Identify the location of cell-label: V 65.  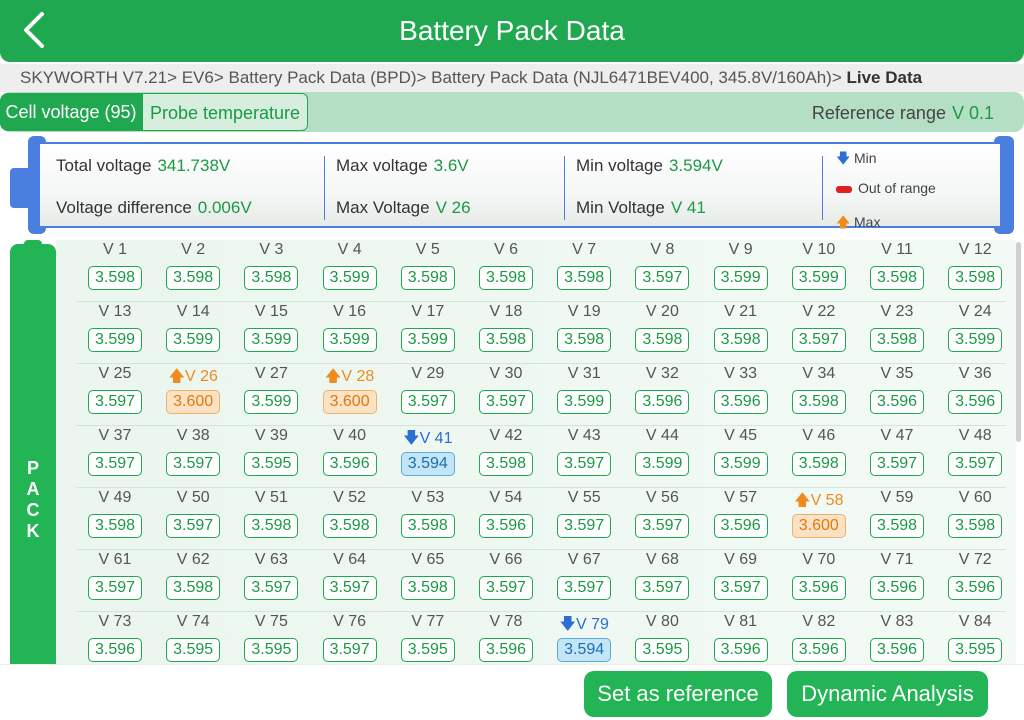
(428, 560).